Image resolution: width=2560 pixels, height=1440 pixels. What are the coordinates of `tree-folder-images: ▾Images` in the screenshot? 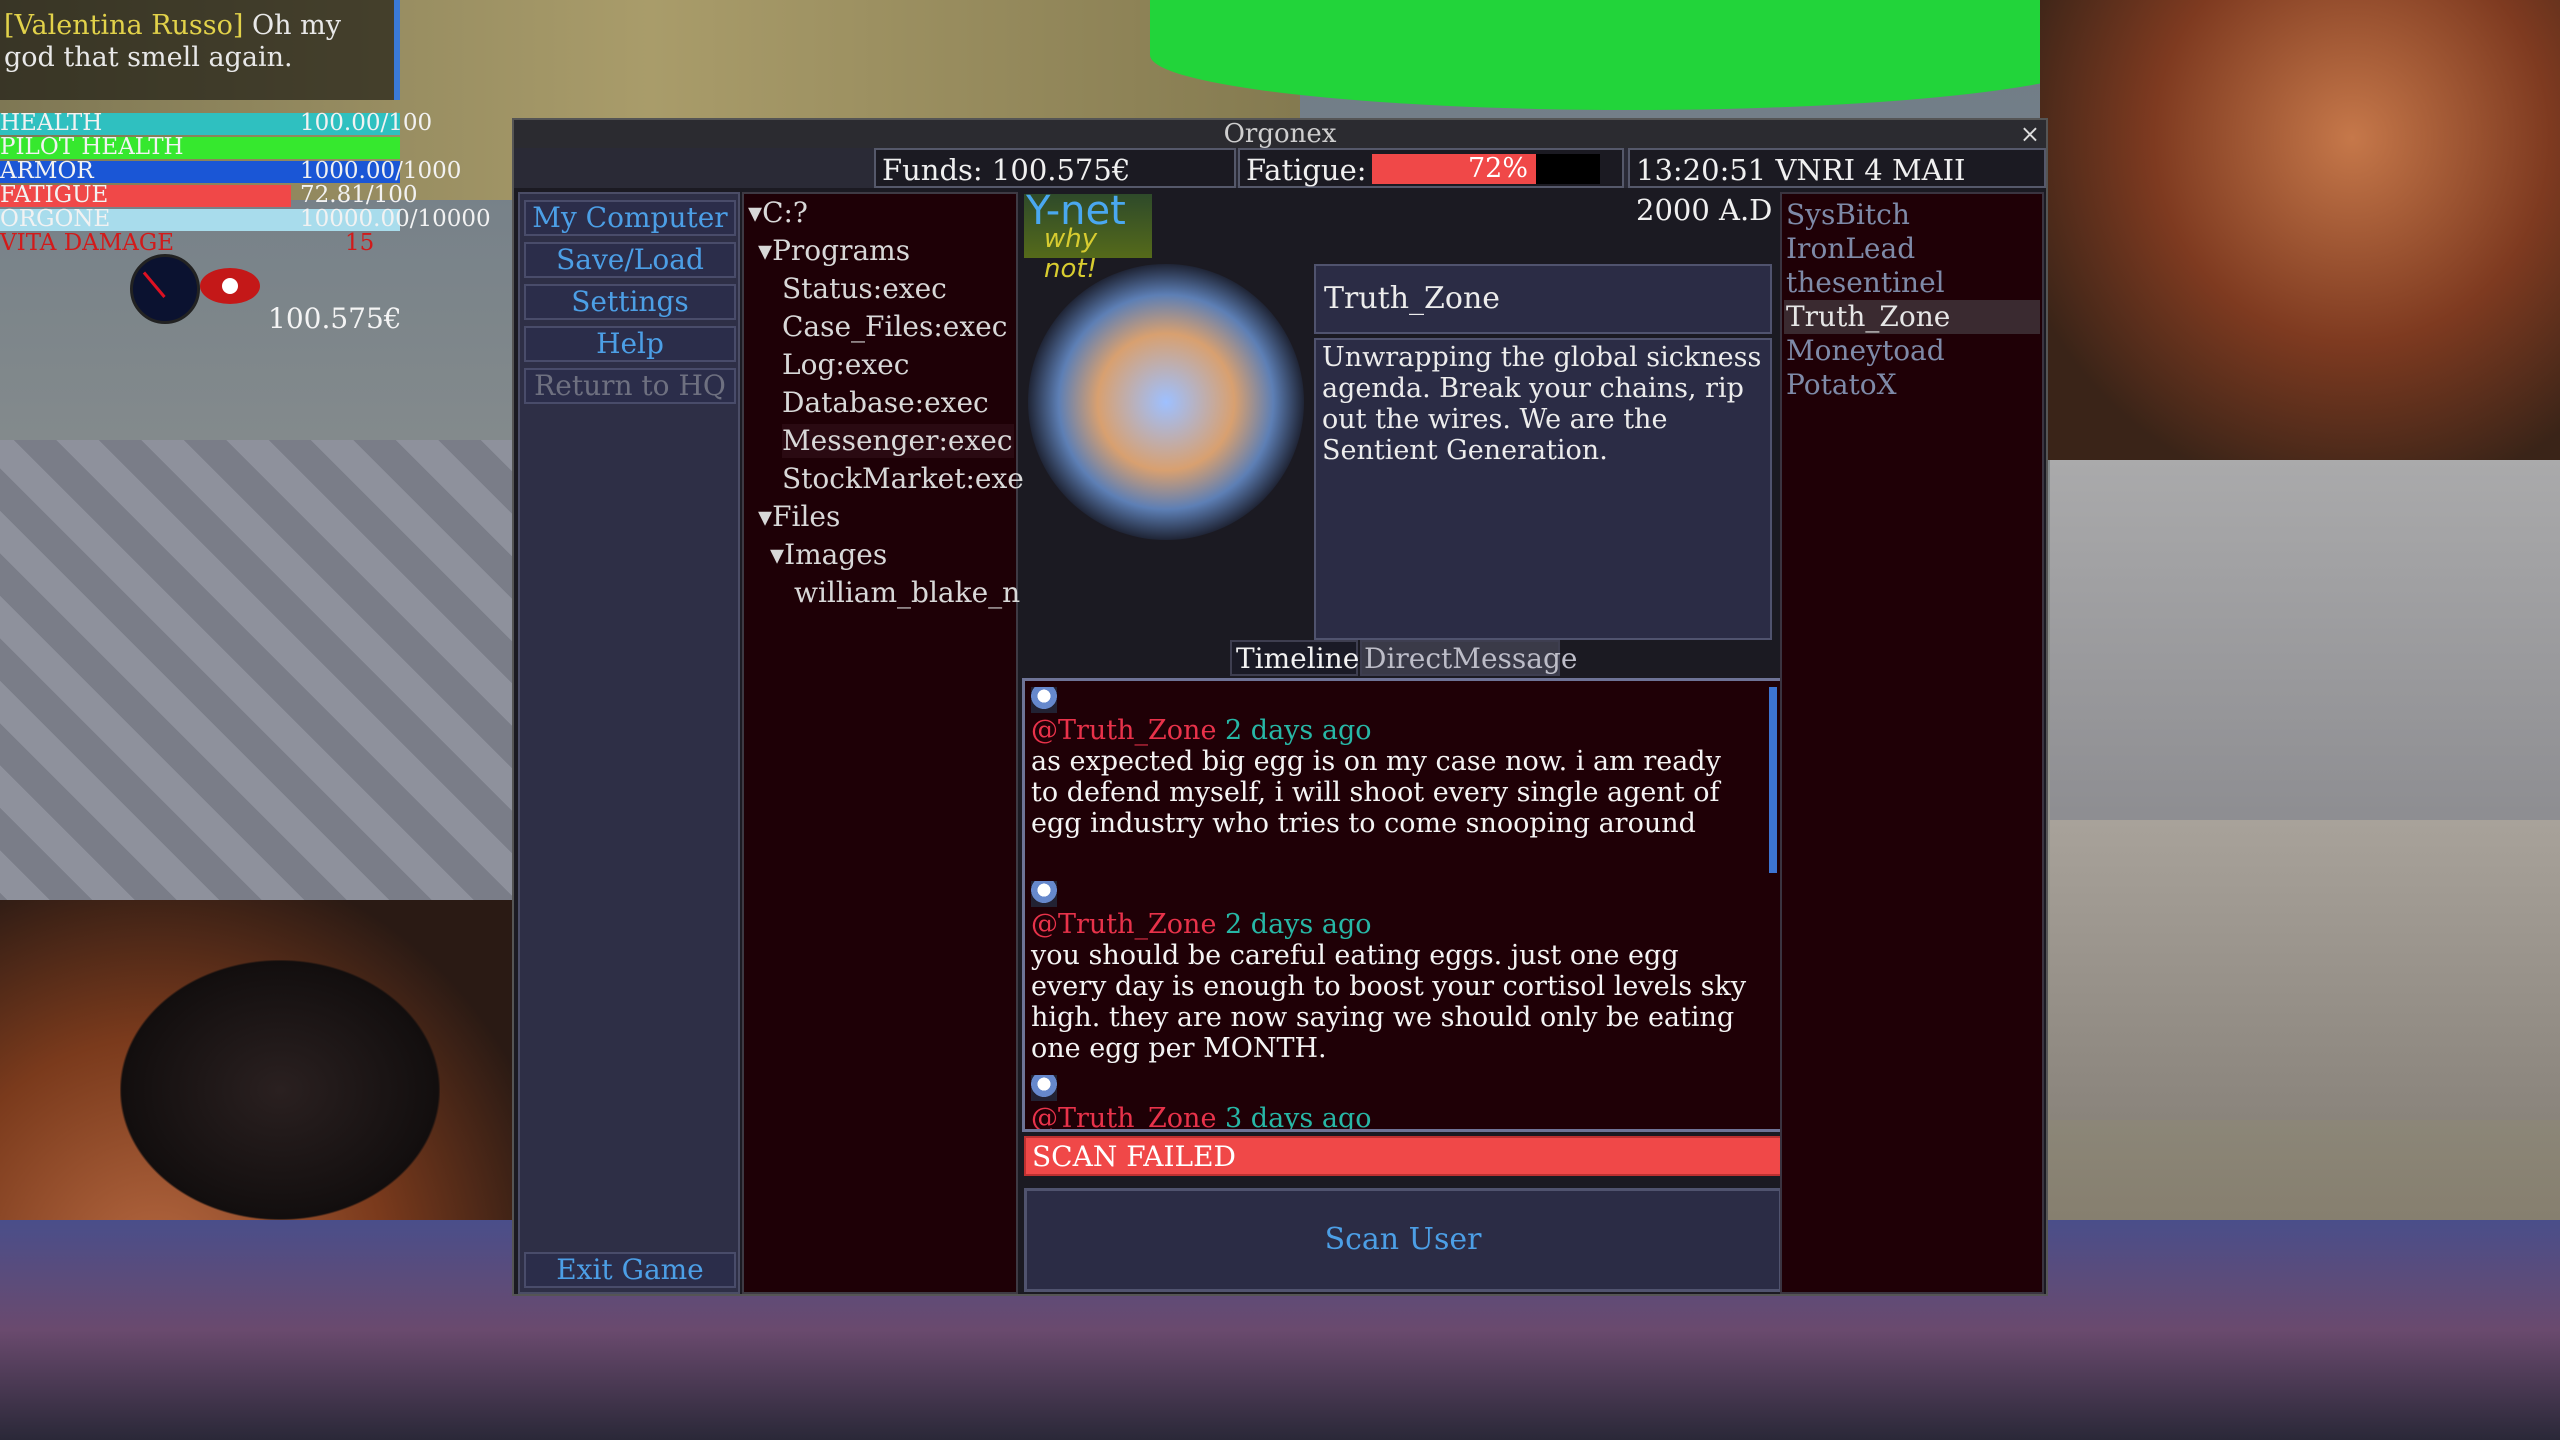 It's located at (828, 555).